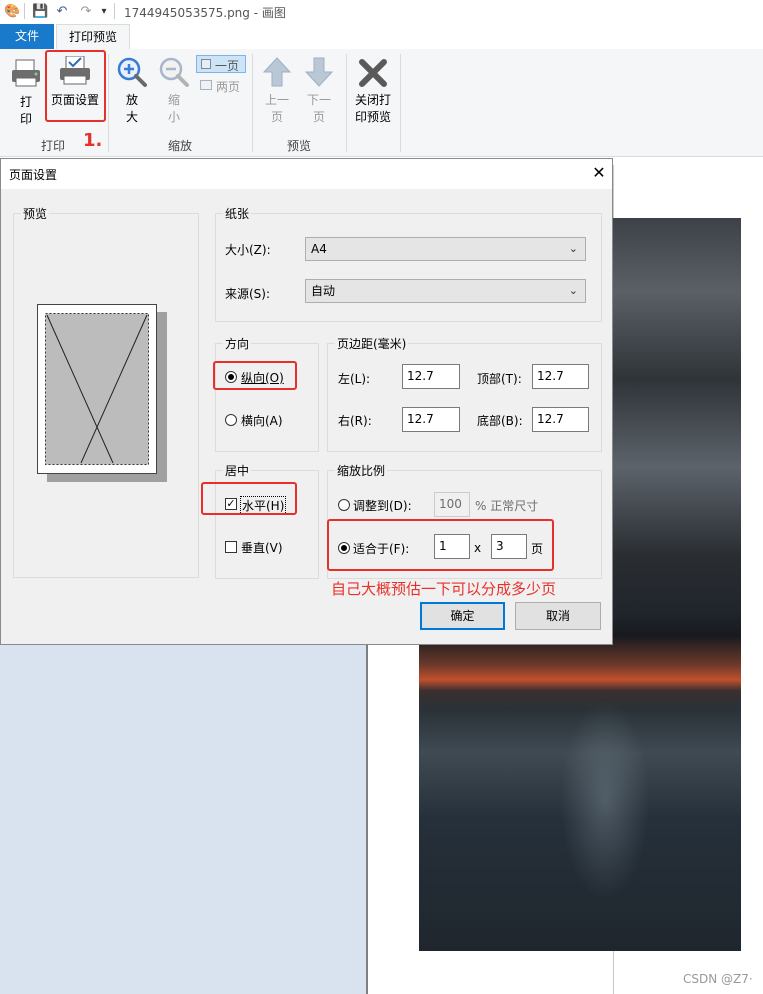  What do you see at coordinates (277, 92) in the screenshot?
I see `previous-page-button: 上一 页` at bounding box center [277, 92].